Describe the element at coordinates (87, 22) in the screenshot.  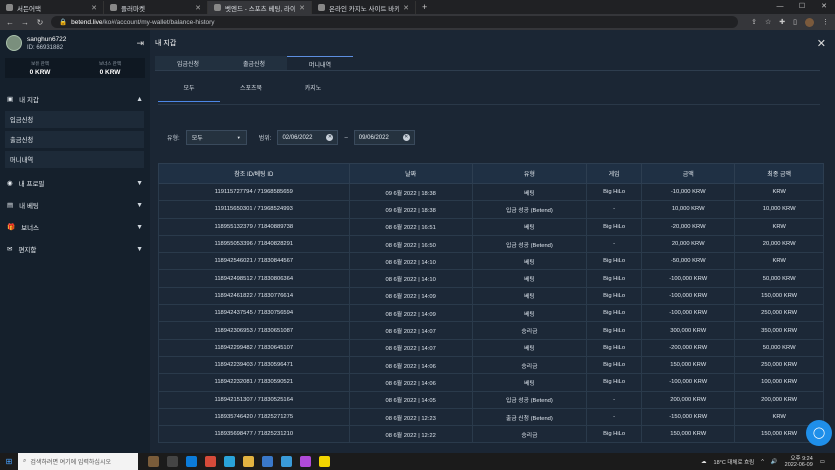
I see `url-host: betend.live` at that location.